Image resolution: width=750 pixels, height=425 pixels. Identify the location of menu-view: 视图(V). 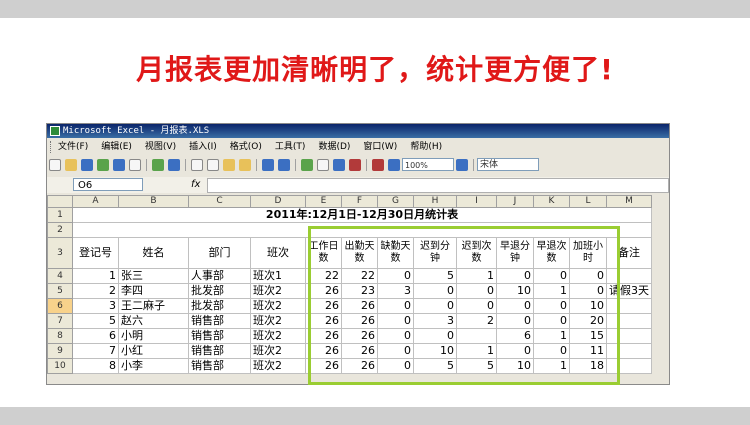
(160, 147).